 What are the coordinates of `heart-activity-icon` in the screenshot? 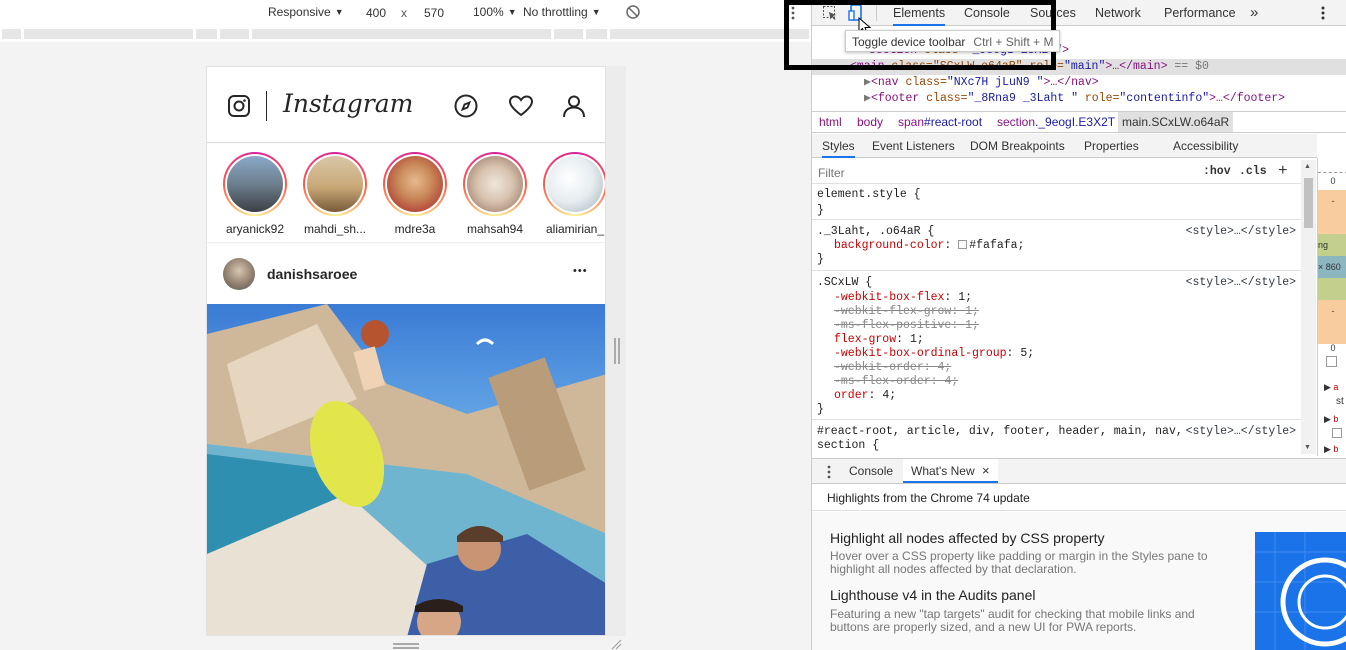 It's located at (521, 107).